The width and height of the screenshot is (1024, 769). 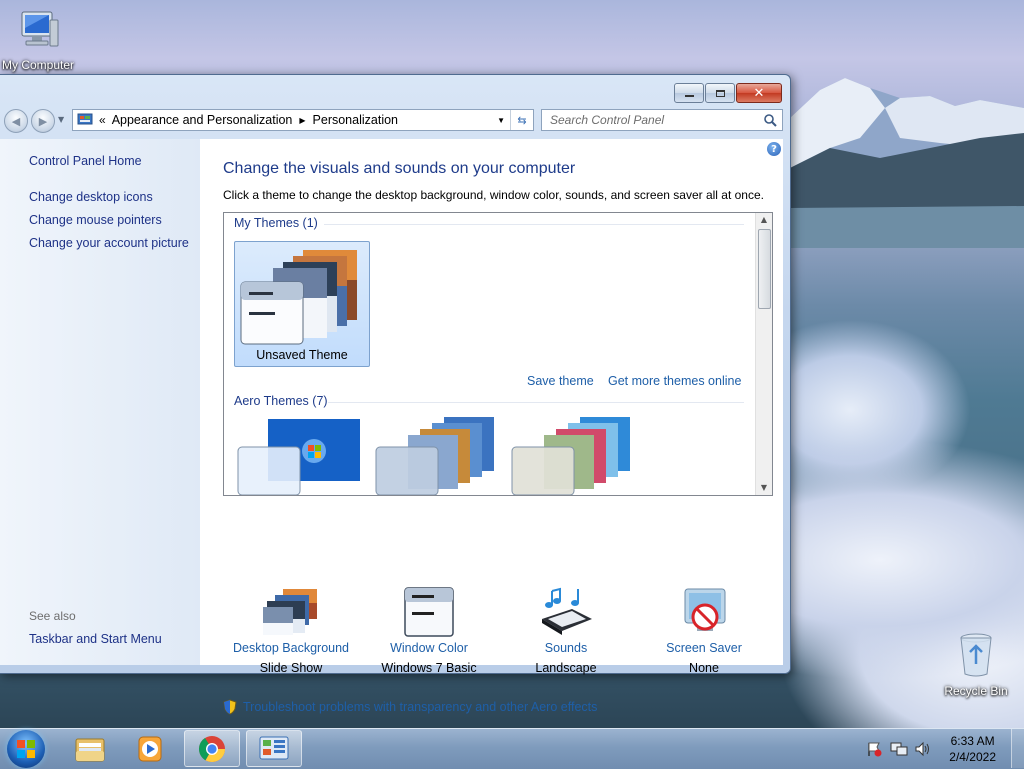 What do you see at coordinates (40, 29) in the screenshot?
I see `computer-icon` at bounding box center [40, 29].